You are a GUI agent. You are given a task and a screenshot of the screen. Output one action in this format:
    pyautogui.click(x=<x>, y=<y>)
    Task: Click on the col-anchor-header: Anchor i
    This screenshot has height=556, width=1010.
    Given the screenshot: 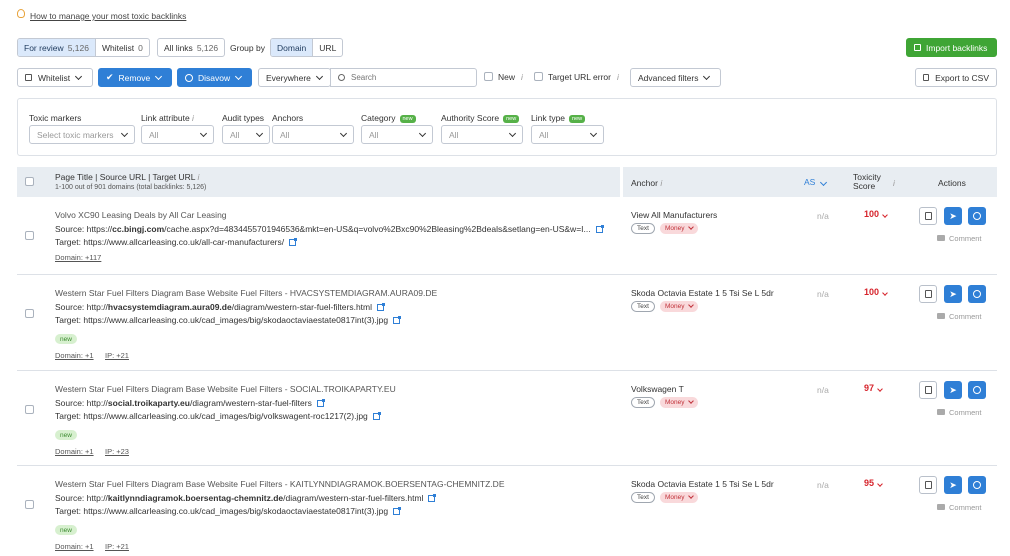 What is the action you would take?
    pyautogui.click(x=646, y=183)
    